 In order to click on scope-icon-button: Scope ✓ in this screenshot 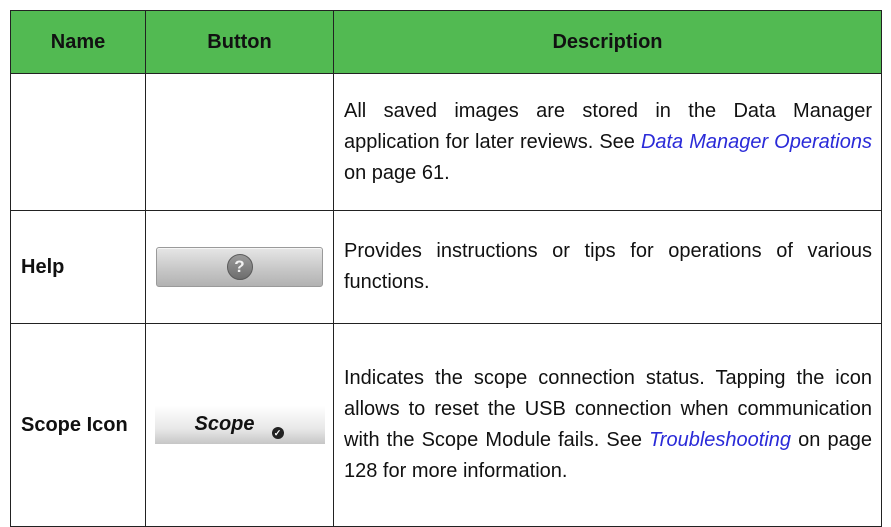, I will do `click(239, 425)`.